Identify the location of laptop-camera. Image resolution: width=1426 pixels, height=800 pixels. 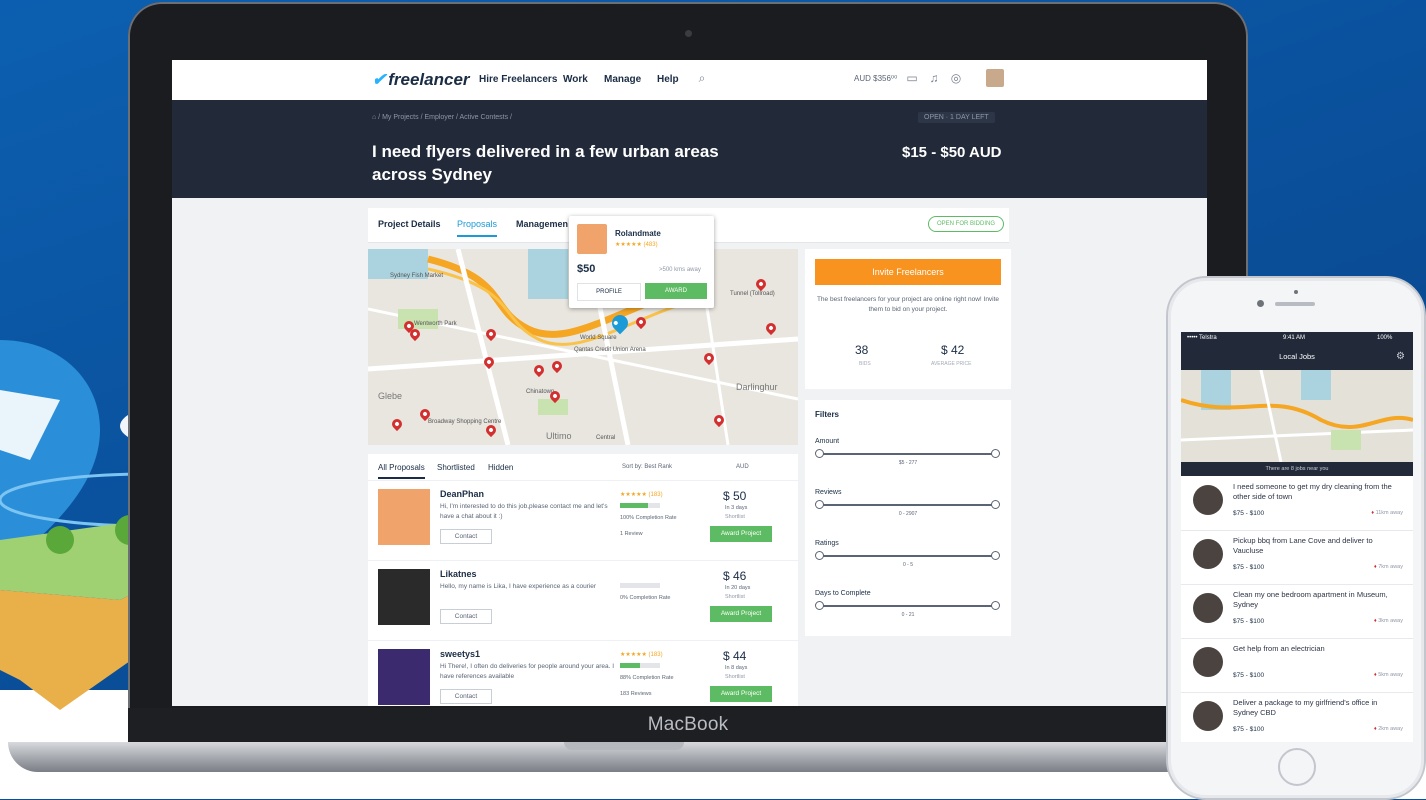
(688, 33).